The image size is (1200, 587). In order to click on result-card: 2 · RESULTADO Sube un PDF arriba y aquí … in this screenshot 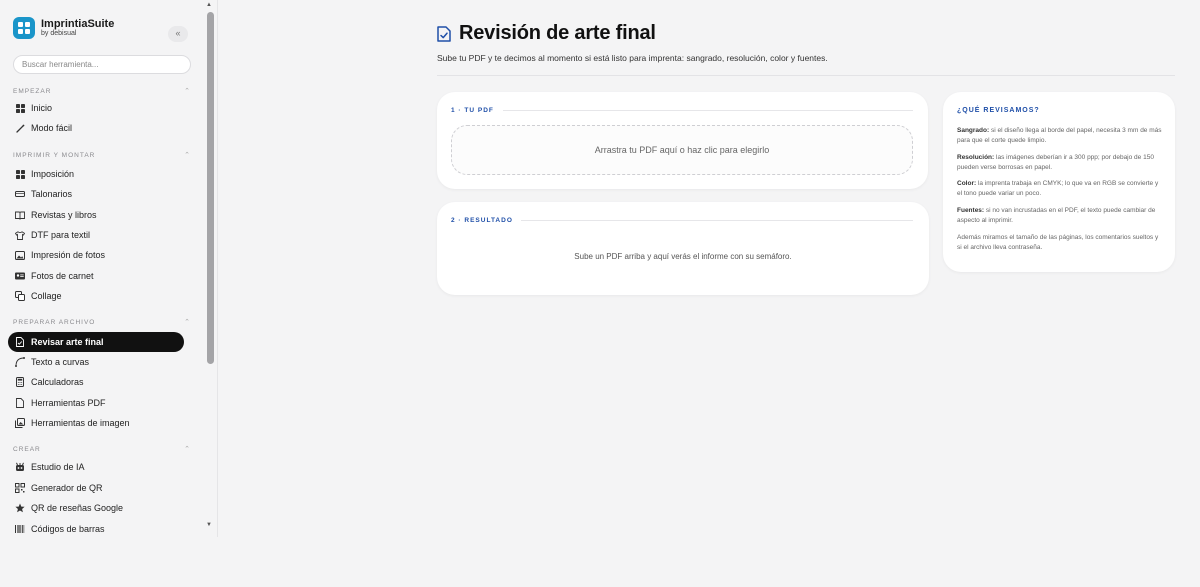, I will do `click(683, 248)`.